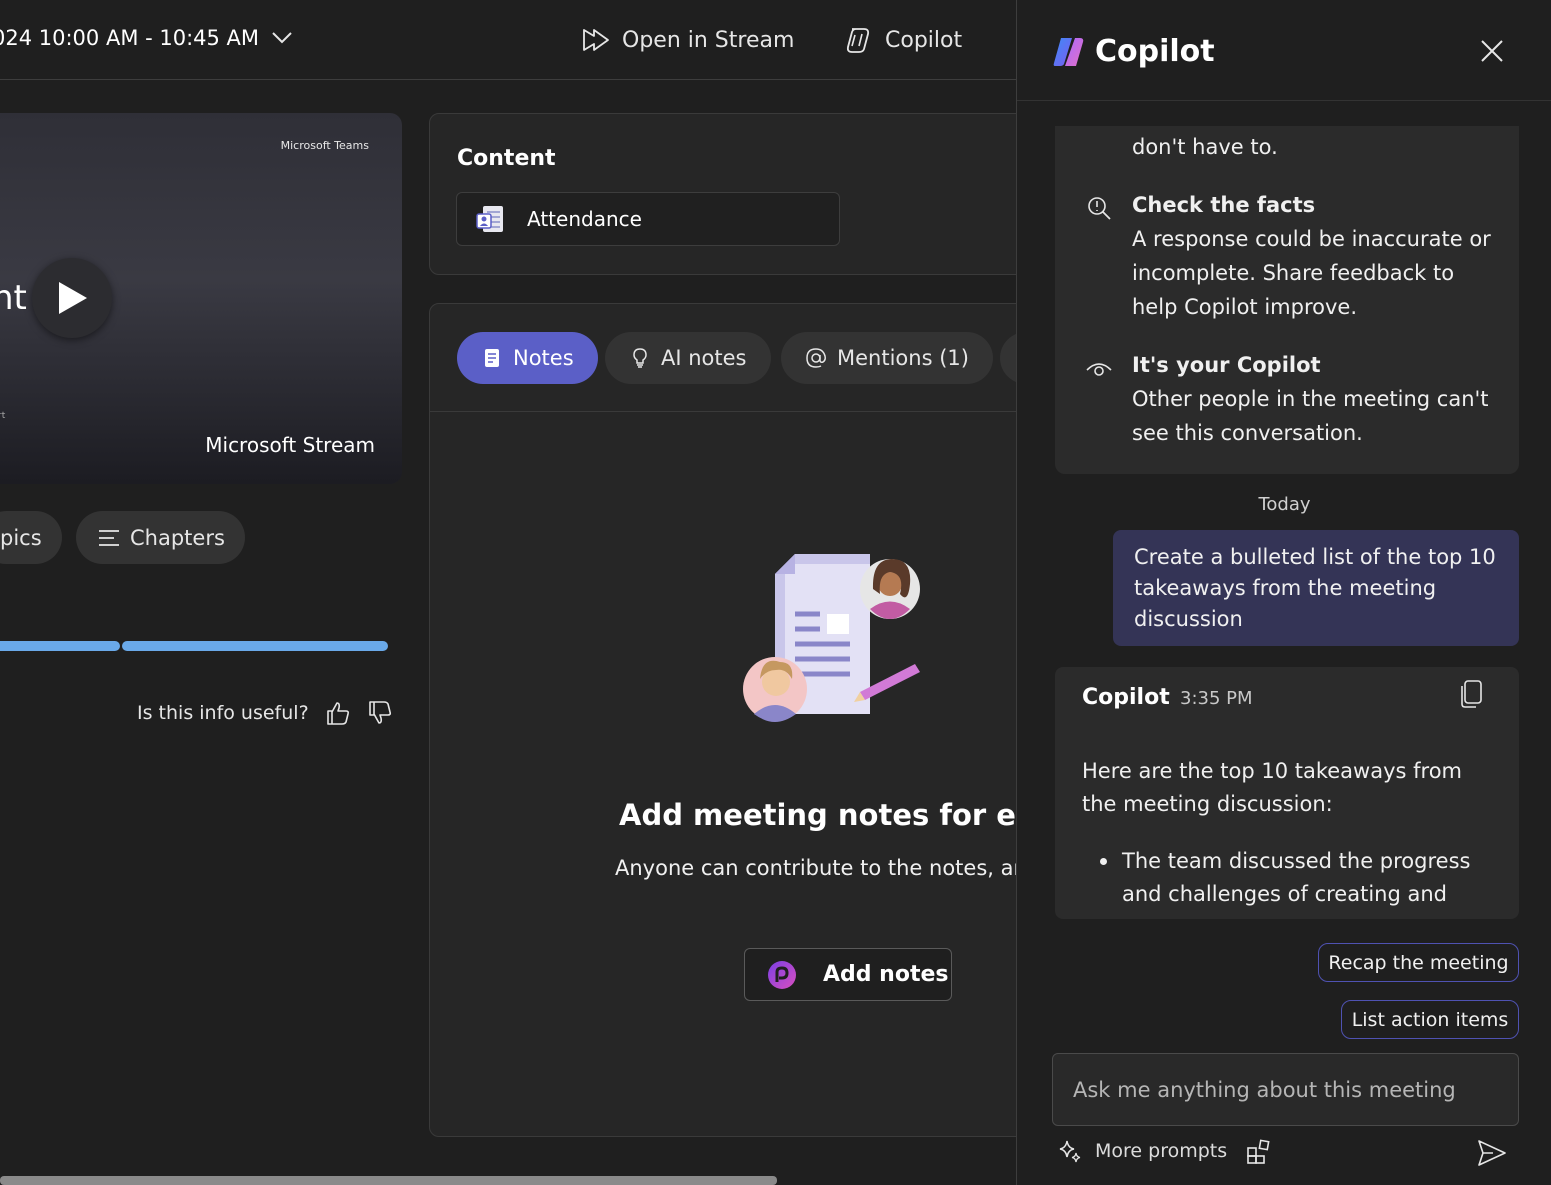 The height and width of the screenshot is (1185, 1551). I want to click on copilot-ask-input, so click(1285, 1089).